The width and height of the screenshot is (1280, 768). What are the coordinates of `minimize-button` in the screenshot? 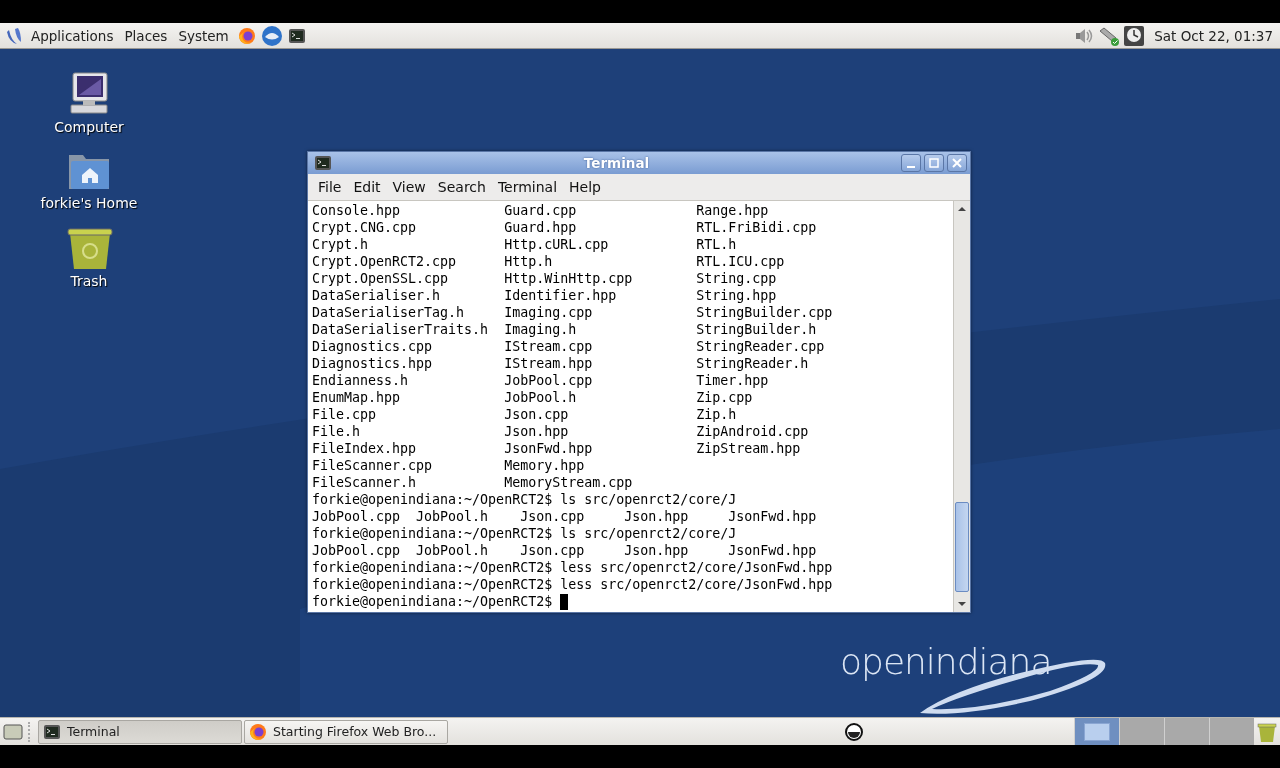 It's located at (911, 163).